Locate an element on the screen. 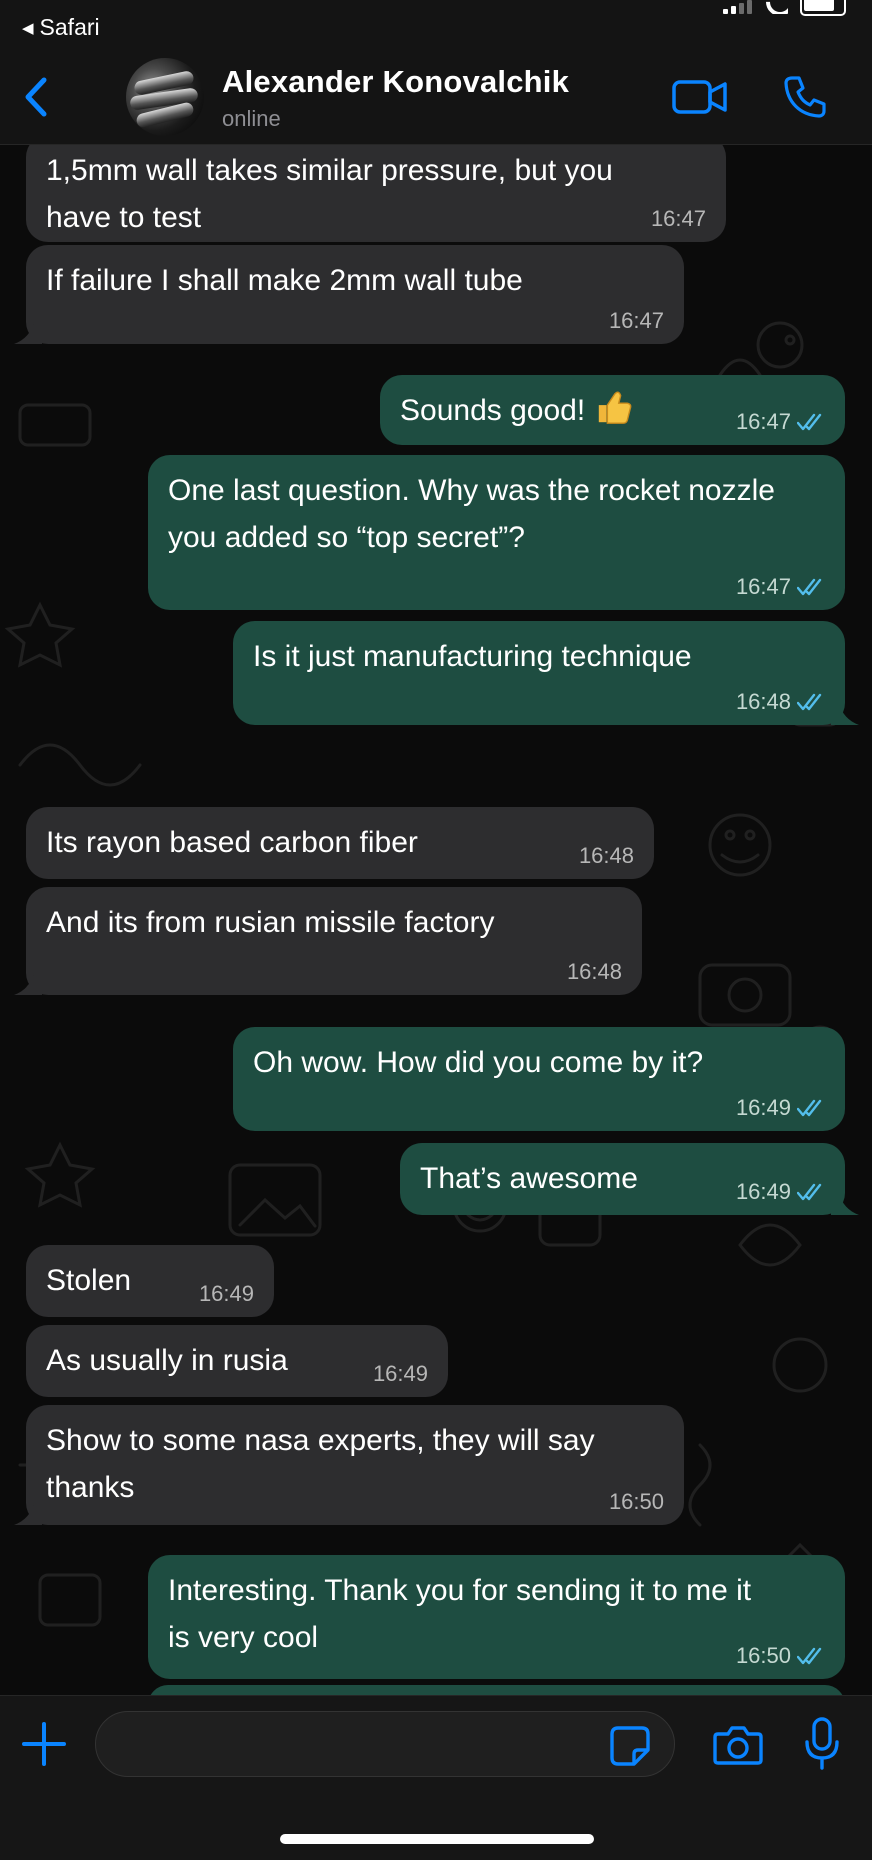 The width and height of the screenshot is (872, 1860). sticker-icon is located at coordinates (630, 1746).